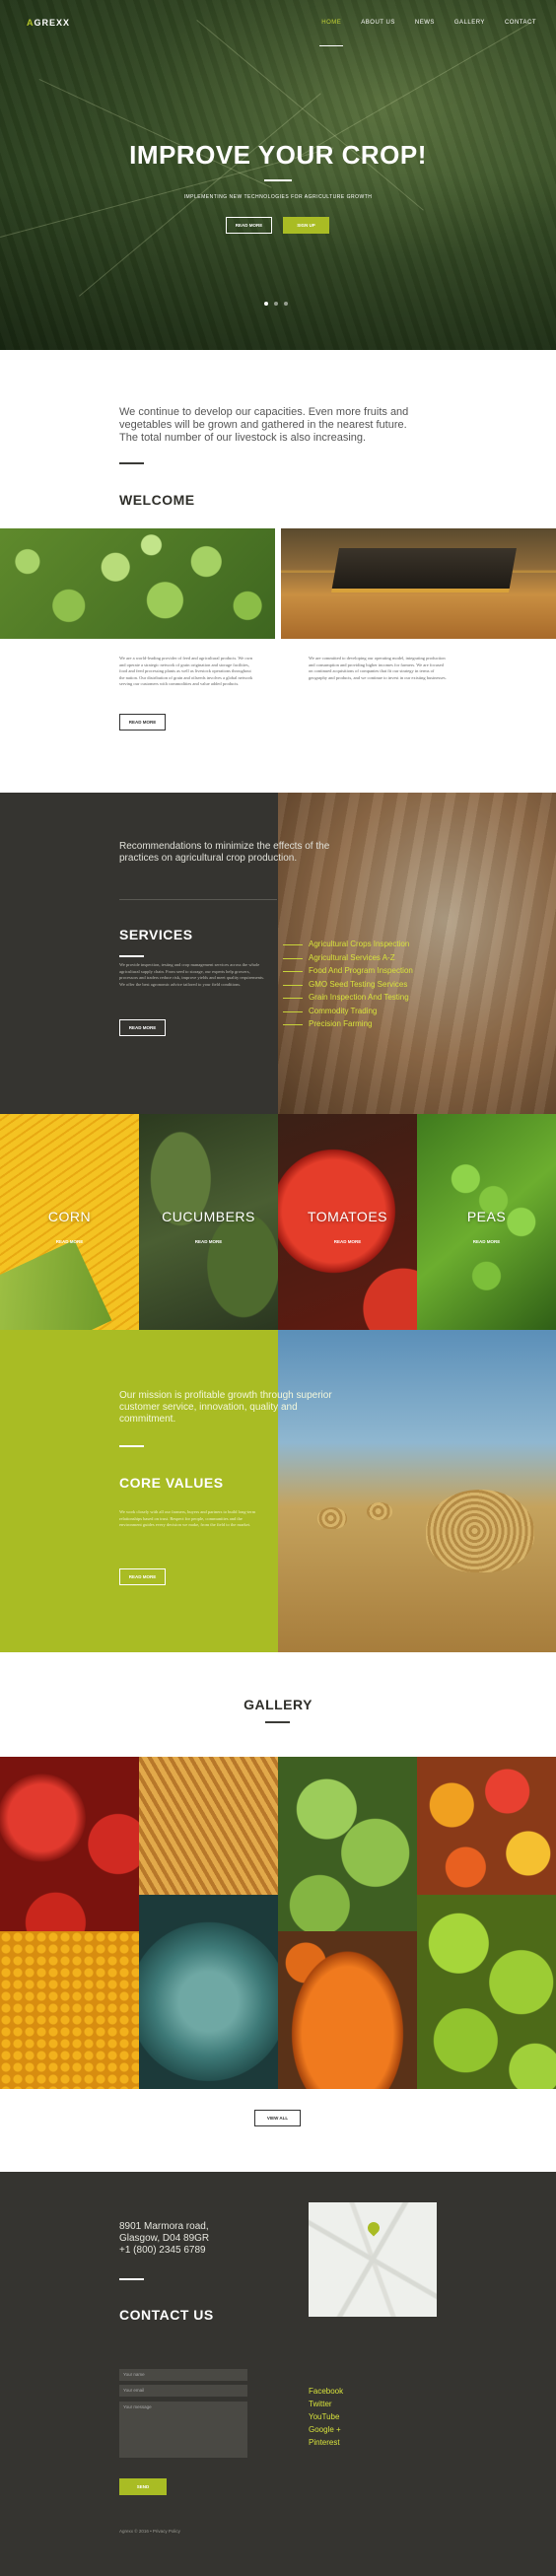 This screenshot has width=556, height=2576. Describe the element at coordinates (348, 998) in the screenshot. I see `service-link: Grain Inspection And Testing` at that location.